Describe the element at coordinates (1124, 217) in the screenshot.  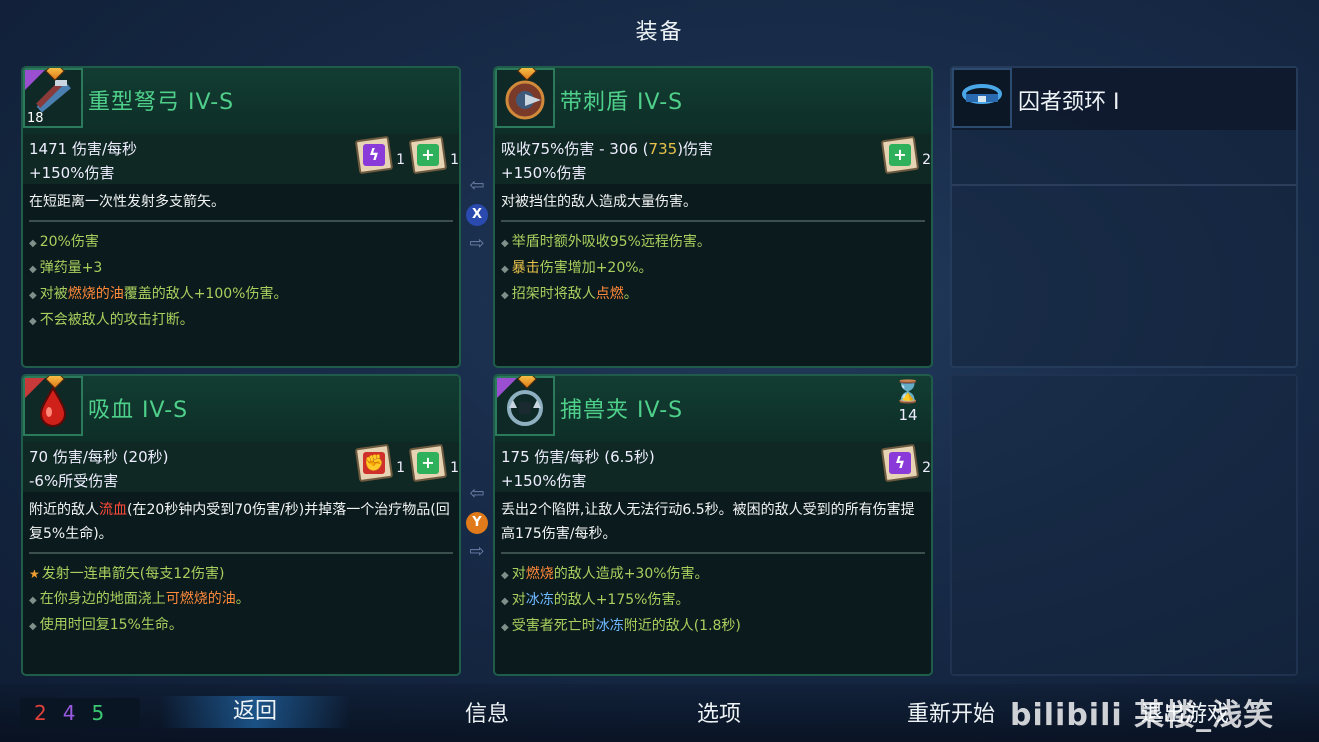
I see `amulet-panel: 囚者颈环 I` at that location.